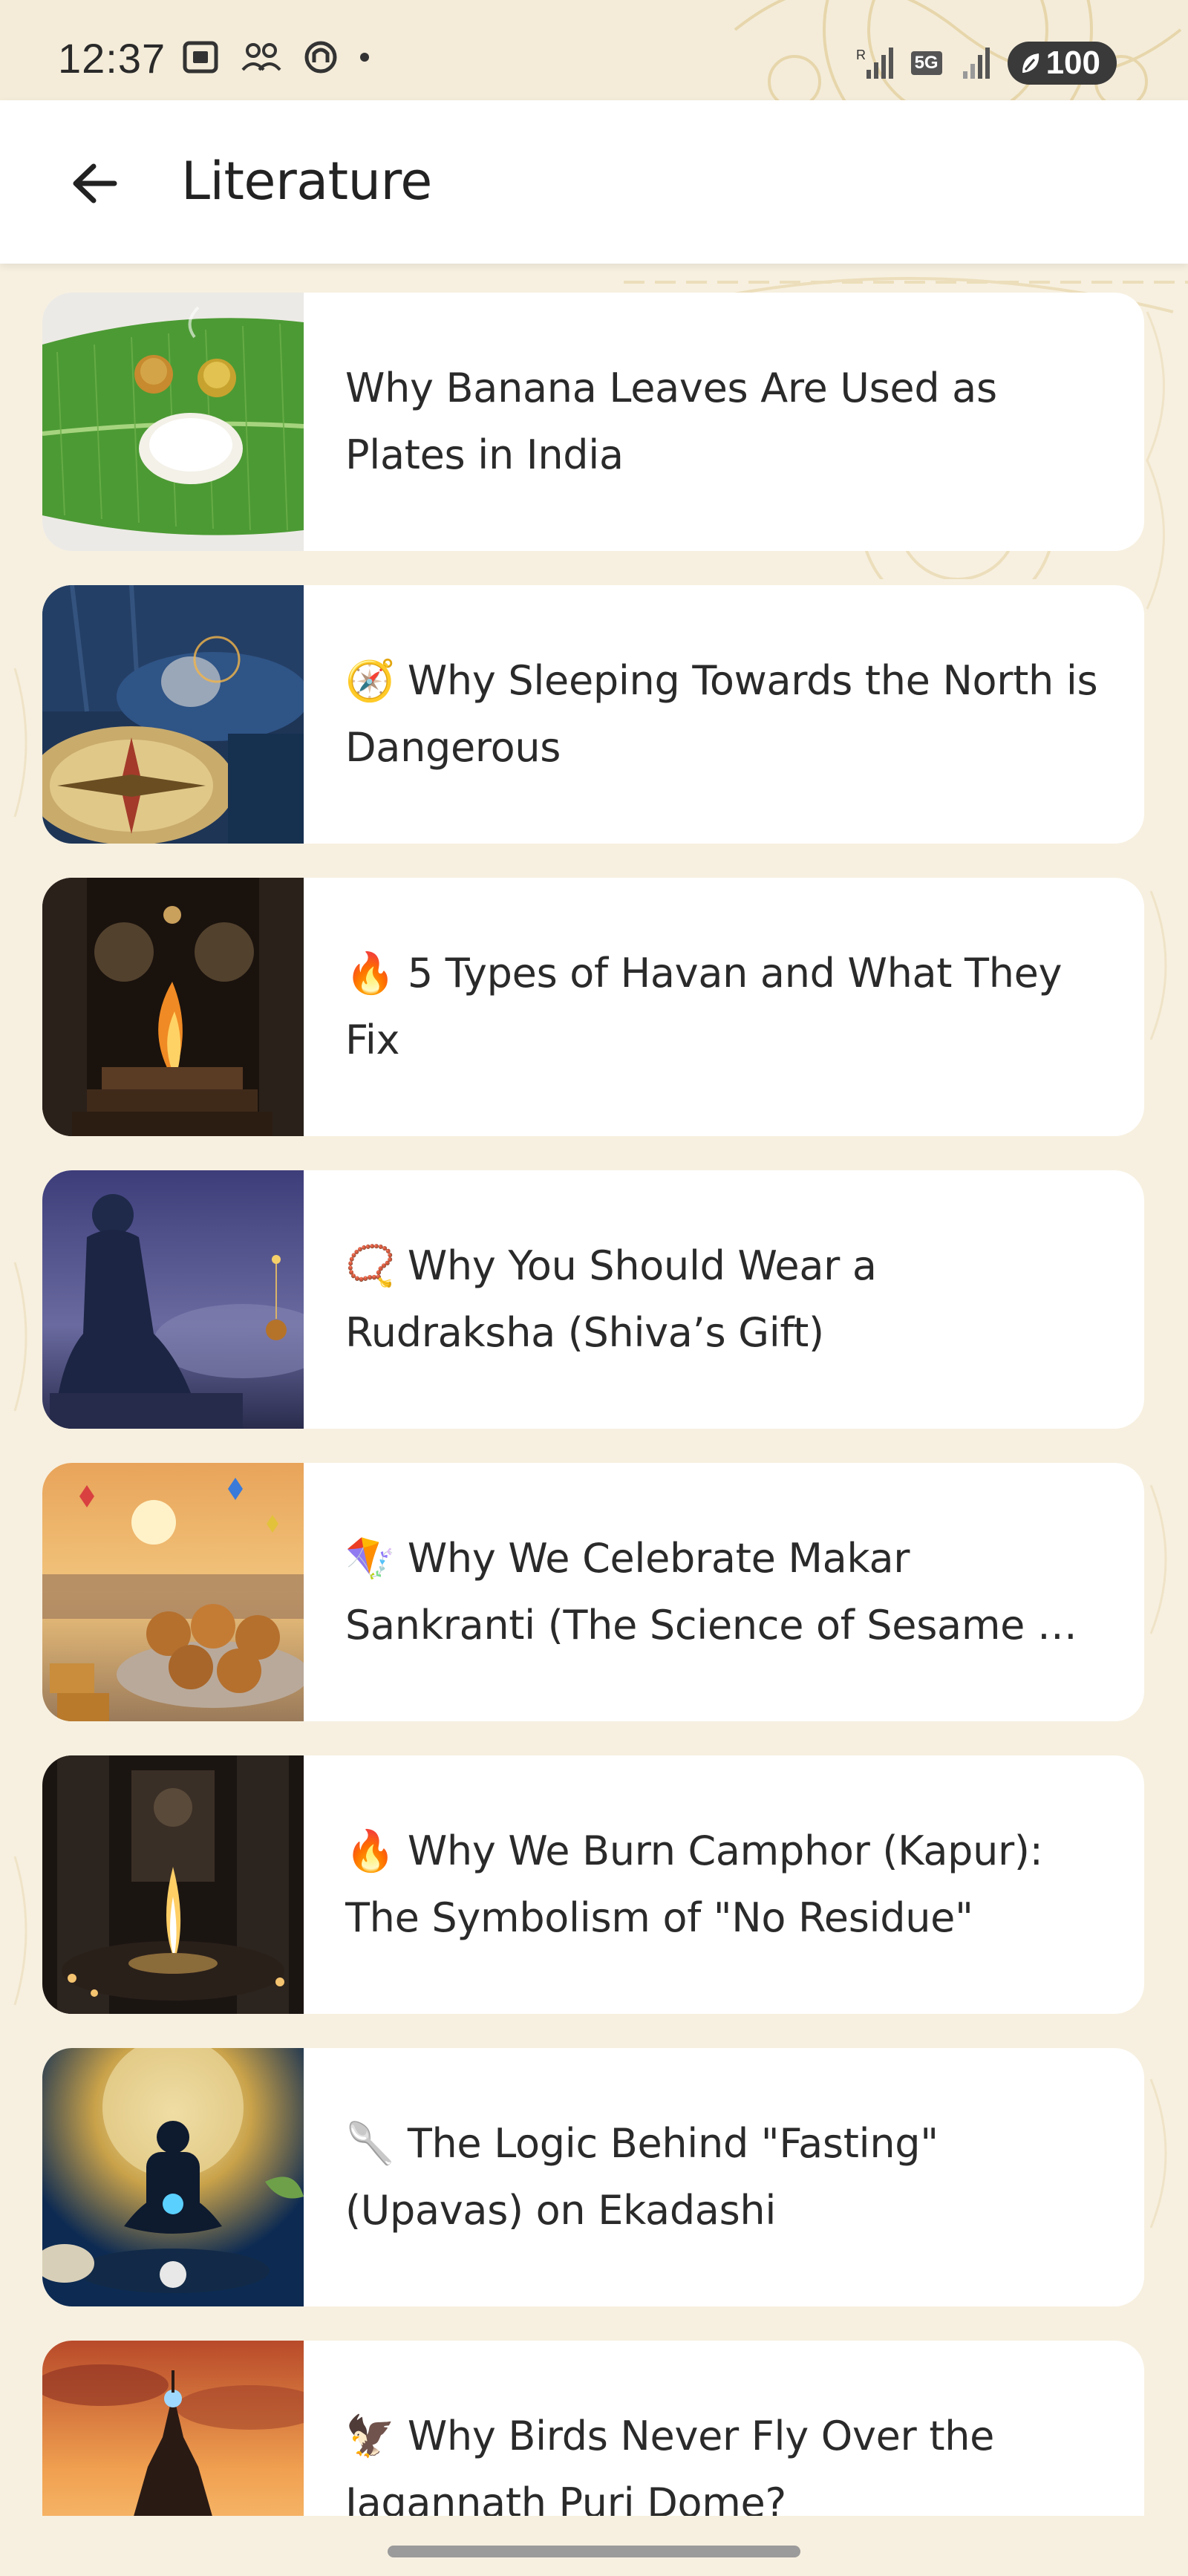  I want to click on kites-ladoo-image, so click(173, 1592).